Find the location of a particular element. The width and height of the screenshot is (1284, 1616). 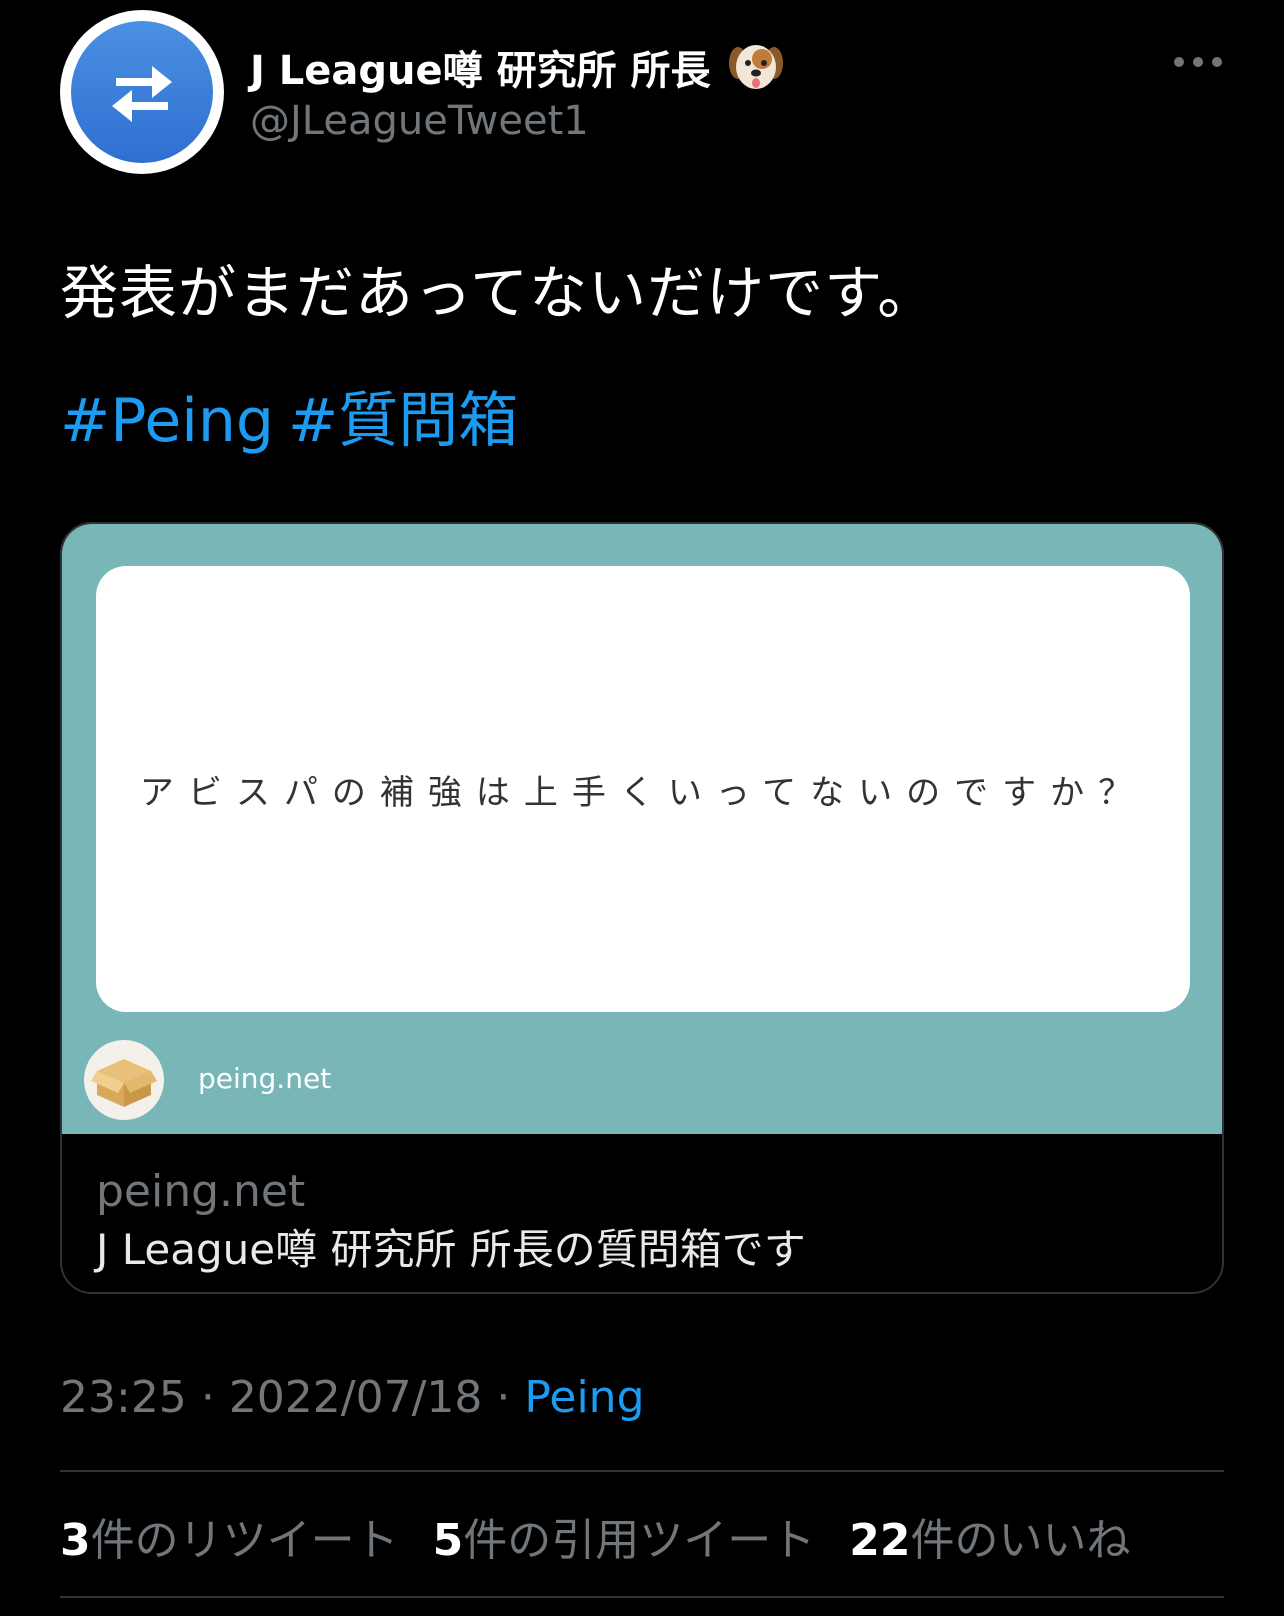

card-domain: peing.net is located at coordinates (201, 1191).